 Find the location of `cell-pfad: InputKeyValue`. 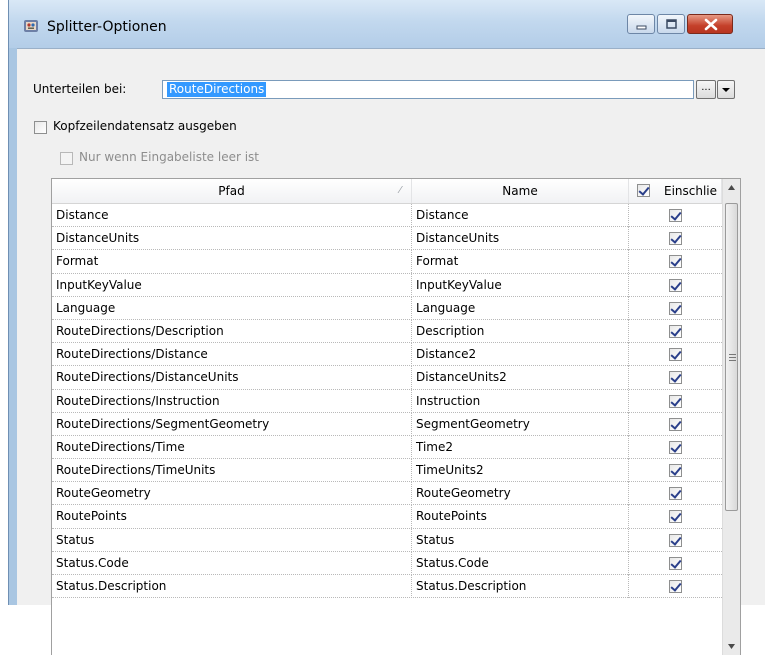

cell-pfad: InputKeyValue is located at coordinates (232, 285).